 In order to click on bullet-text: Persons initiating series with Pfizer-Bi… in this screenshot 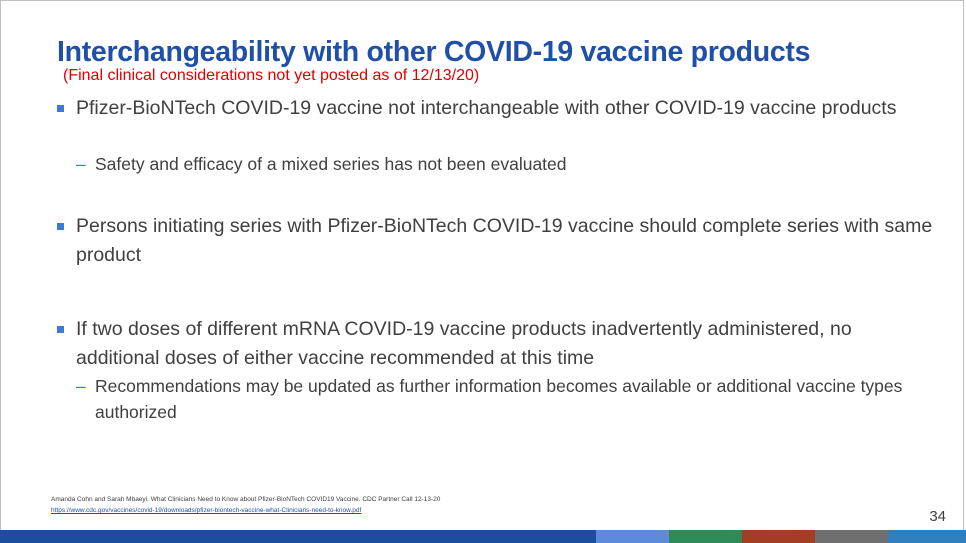, I will do `click(504, 240)`.